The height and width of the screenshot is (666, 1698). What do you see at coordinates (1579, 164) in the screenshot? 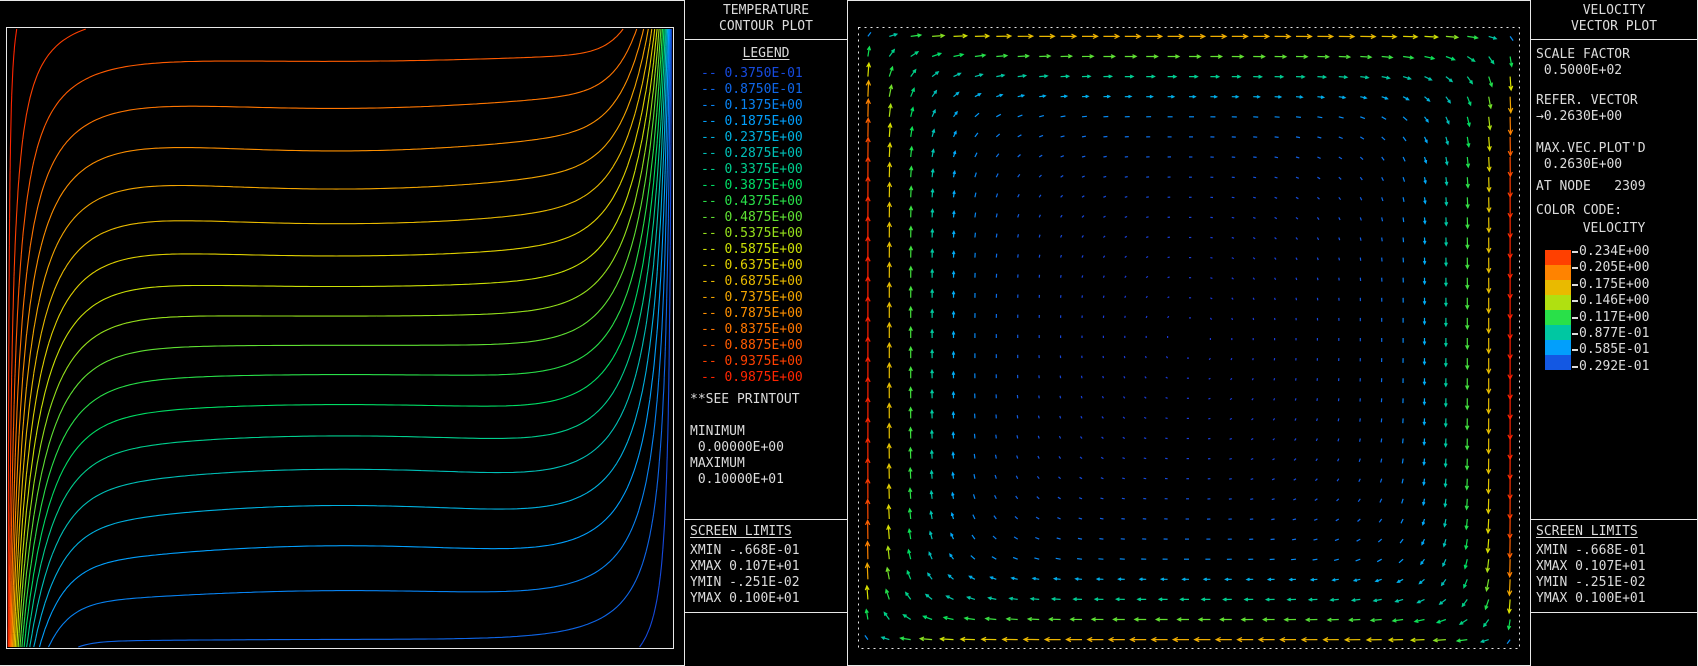
I see `max-vec-value: 0.2630E+00` at bounding box center [1579, 164].